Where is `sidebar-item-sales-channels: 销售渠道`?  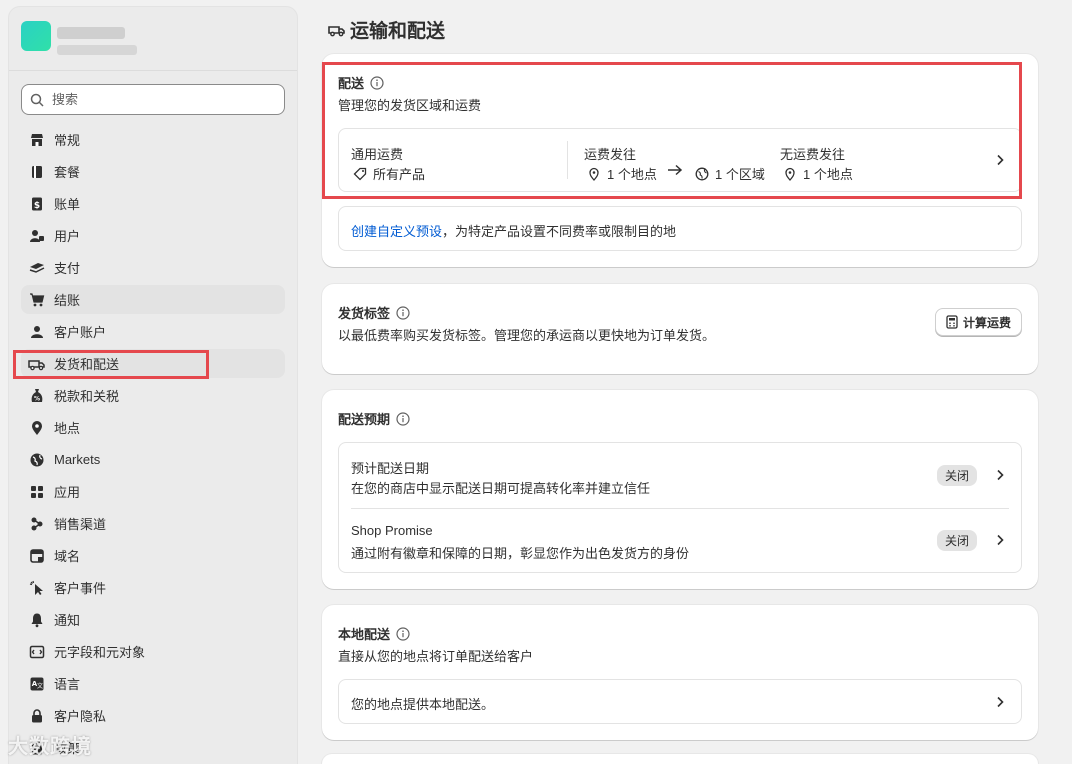
sidebar-item-sales-channels: 销售渠道 is located at coordinates (153, 523).